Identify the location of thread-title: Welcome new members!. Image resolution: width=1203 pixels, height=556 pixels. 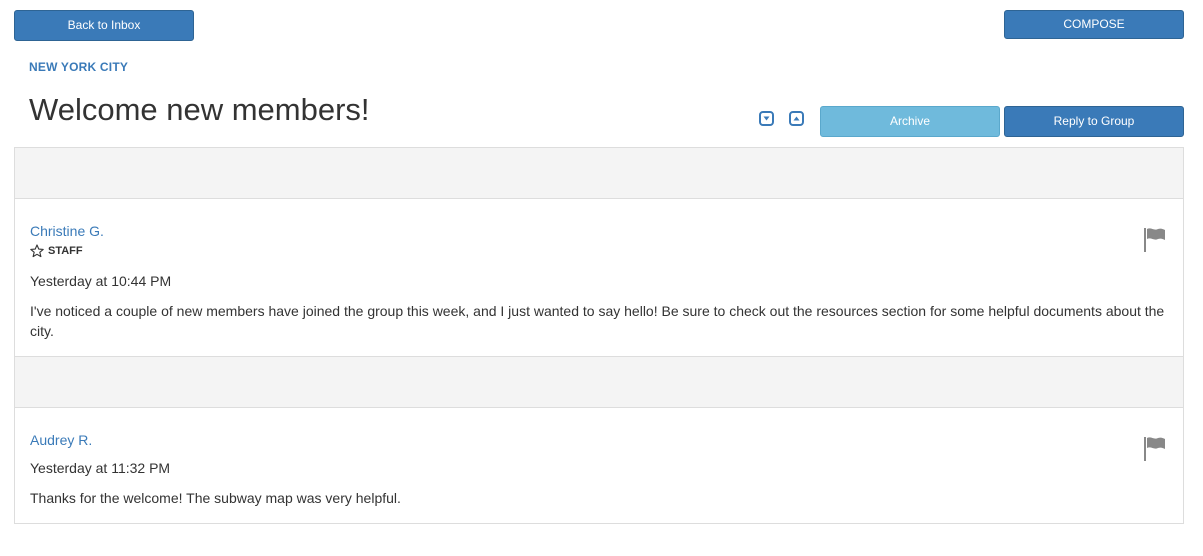
(199, 109).